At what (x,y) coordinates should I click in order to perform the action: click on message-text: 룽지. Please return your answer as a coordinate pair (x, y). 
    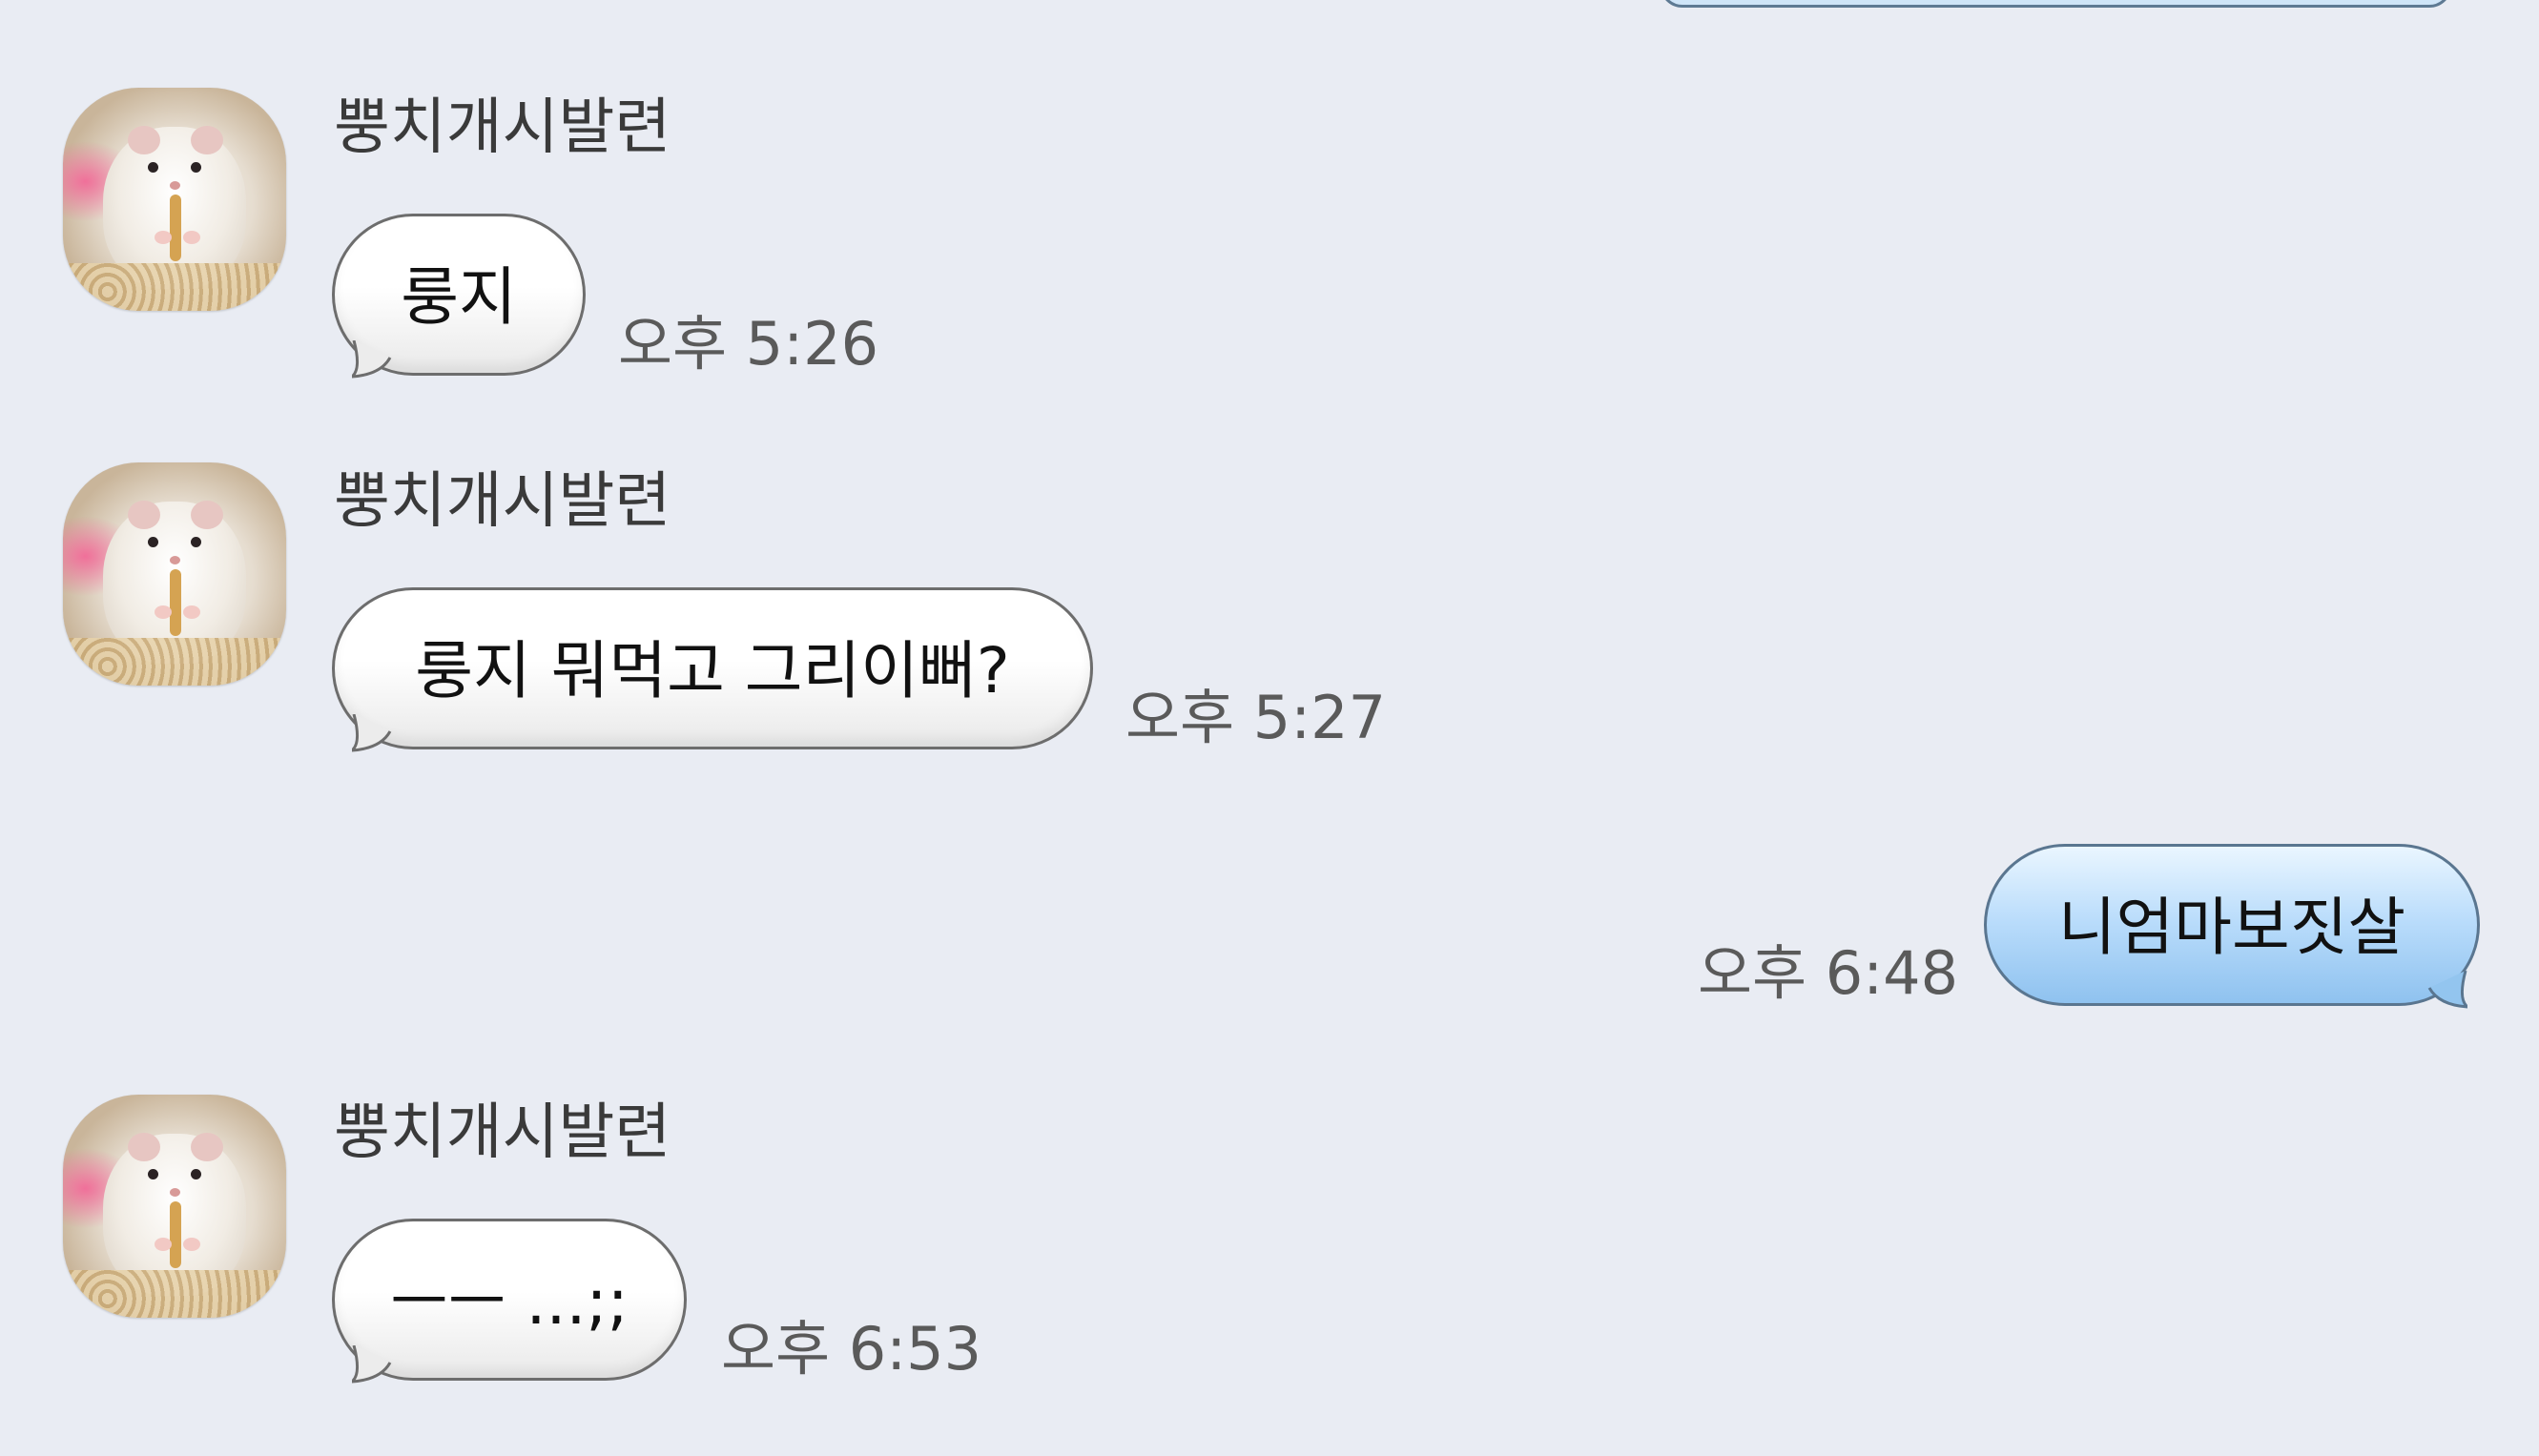
    Looking at the image, I should click on (459, 297).